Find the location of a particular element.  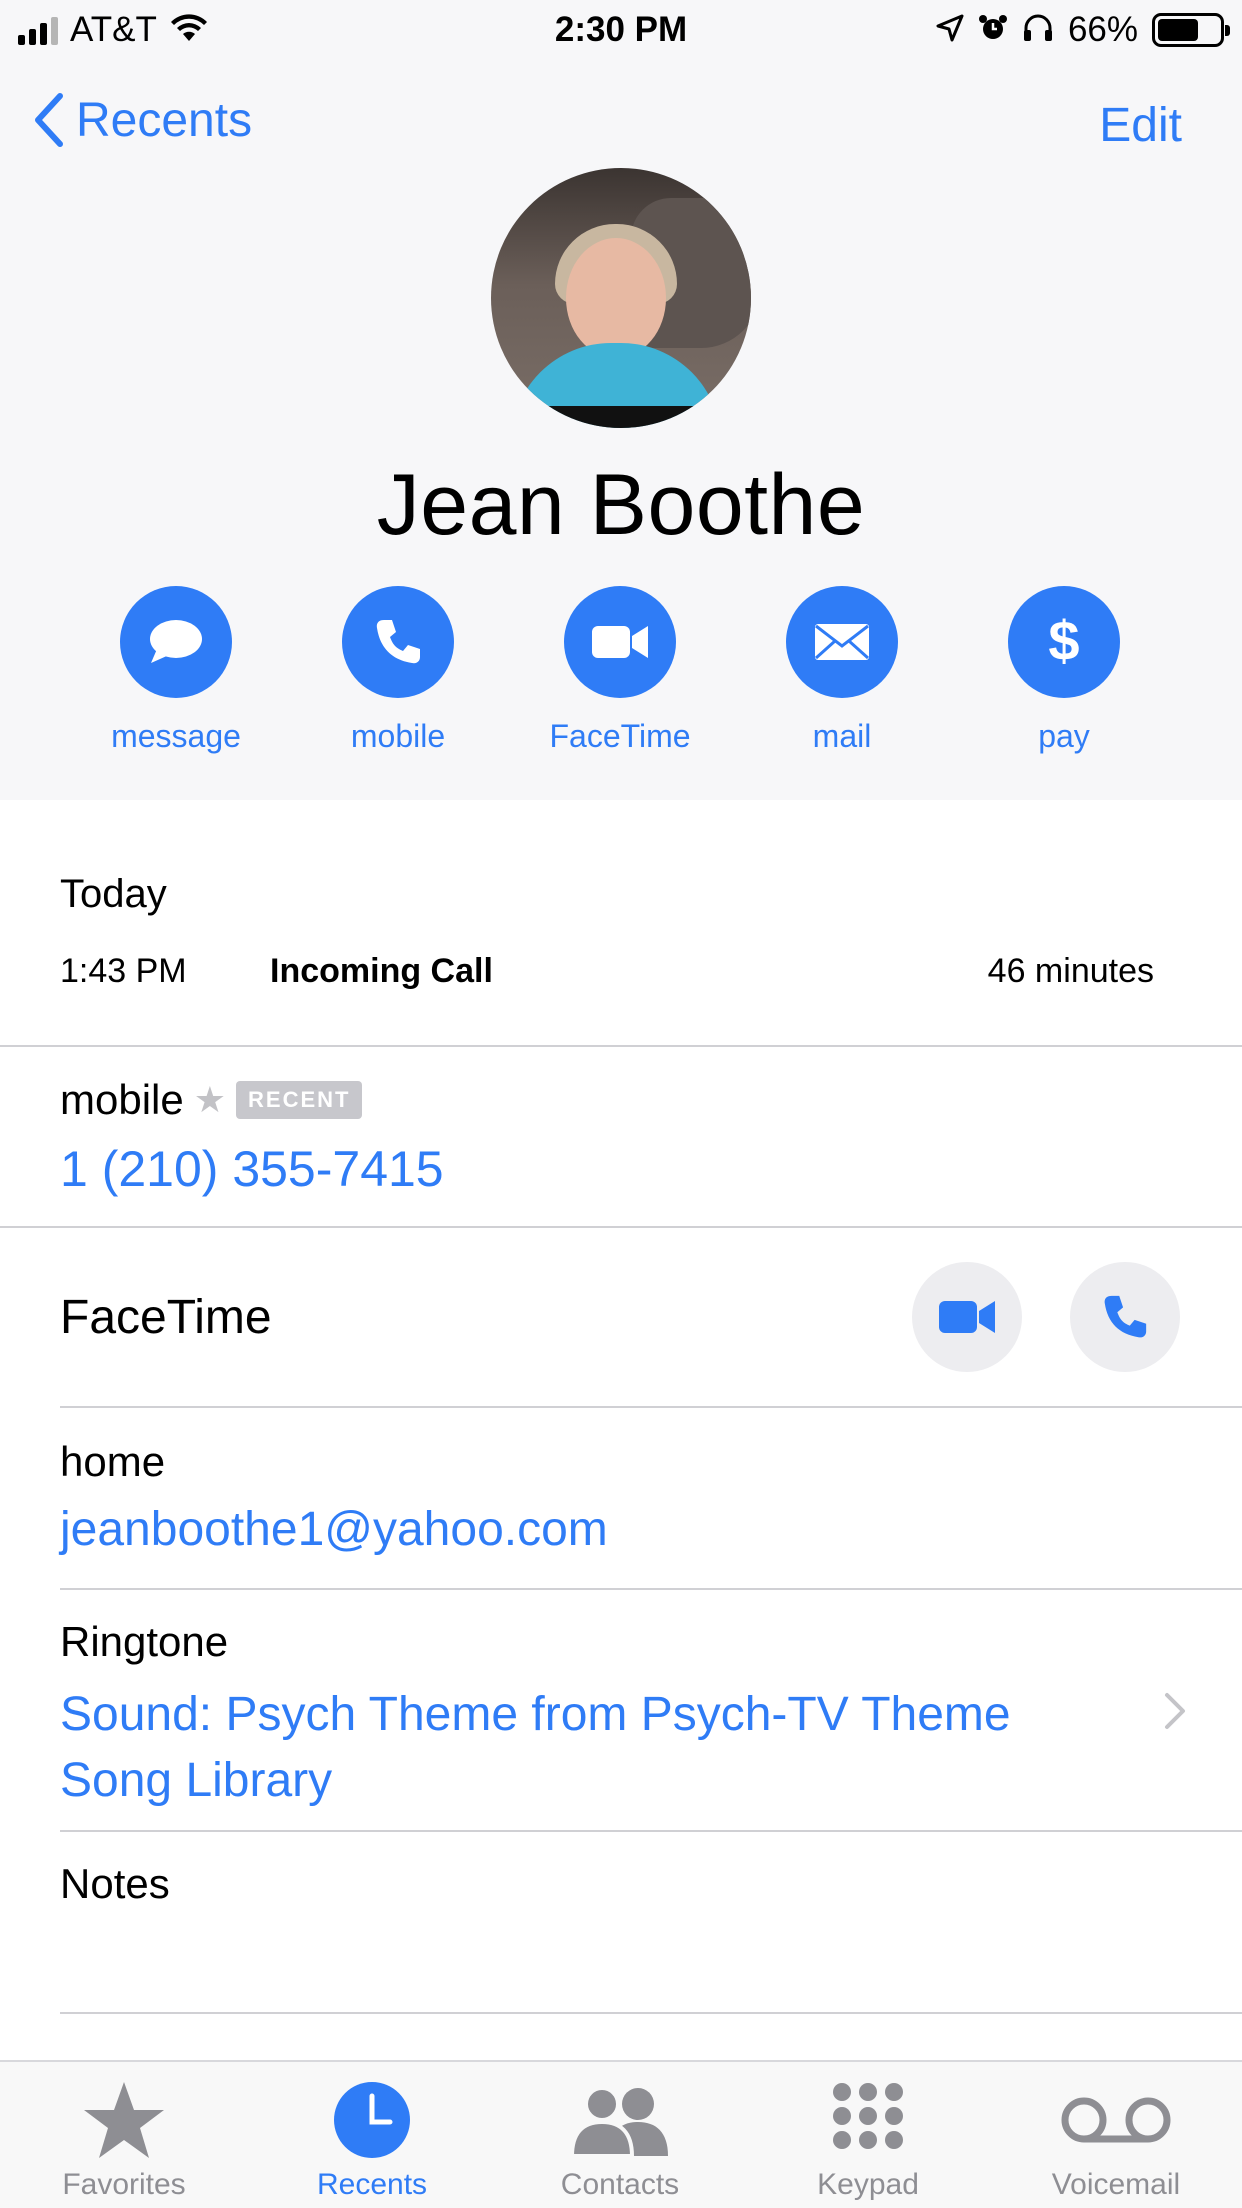

phone-number-link: 1 (210) 355-7415 is located at coordinates (252, 1169).